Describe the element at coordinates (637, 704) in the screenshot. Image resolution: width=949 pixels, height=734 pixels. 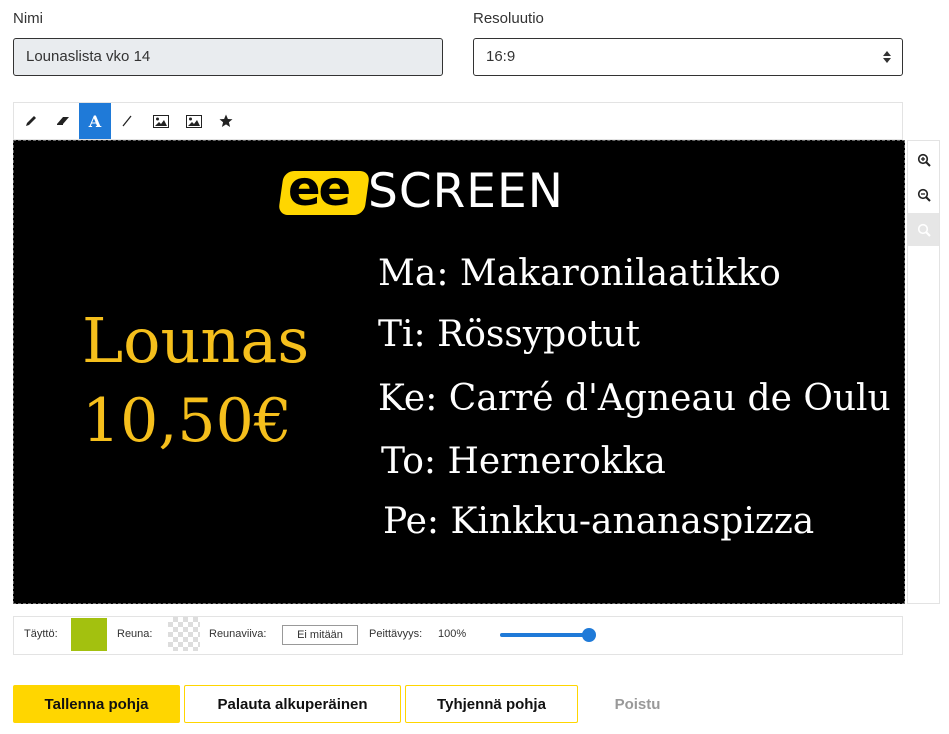
I see `exit-button: Poistu` at that location.